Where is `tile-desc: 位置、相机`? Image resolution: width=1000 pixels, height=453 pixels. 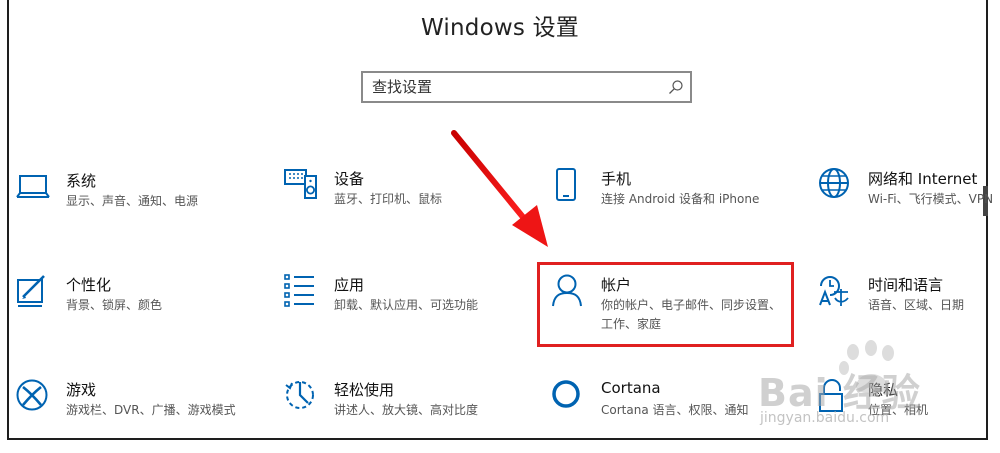 tile-desc: 位置、相机 is located at coordinates (898, 410).